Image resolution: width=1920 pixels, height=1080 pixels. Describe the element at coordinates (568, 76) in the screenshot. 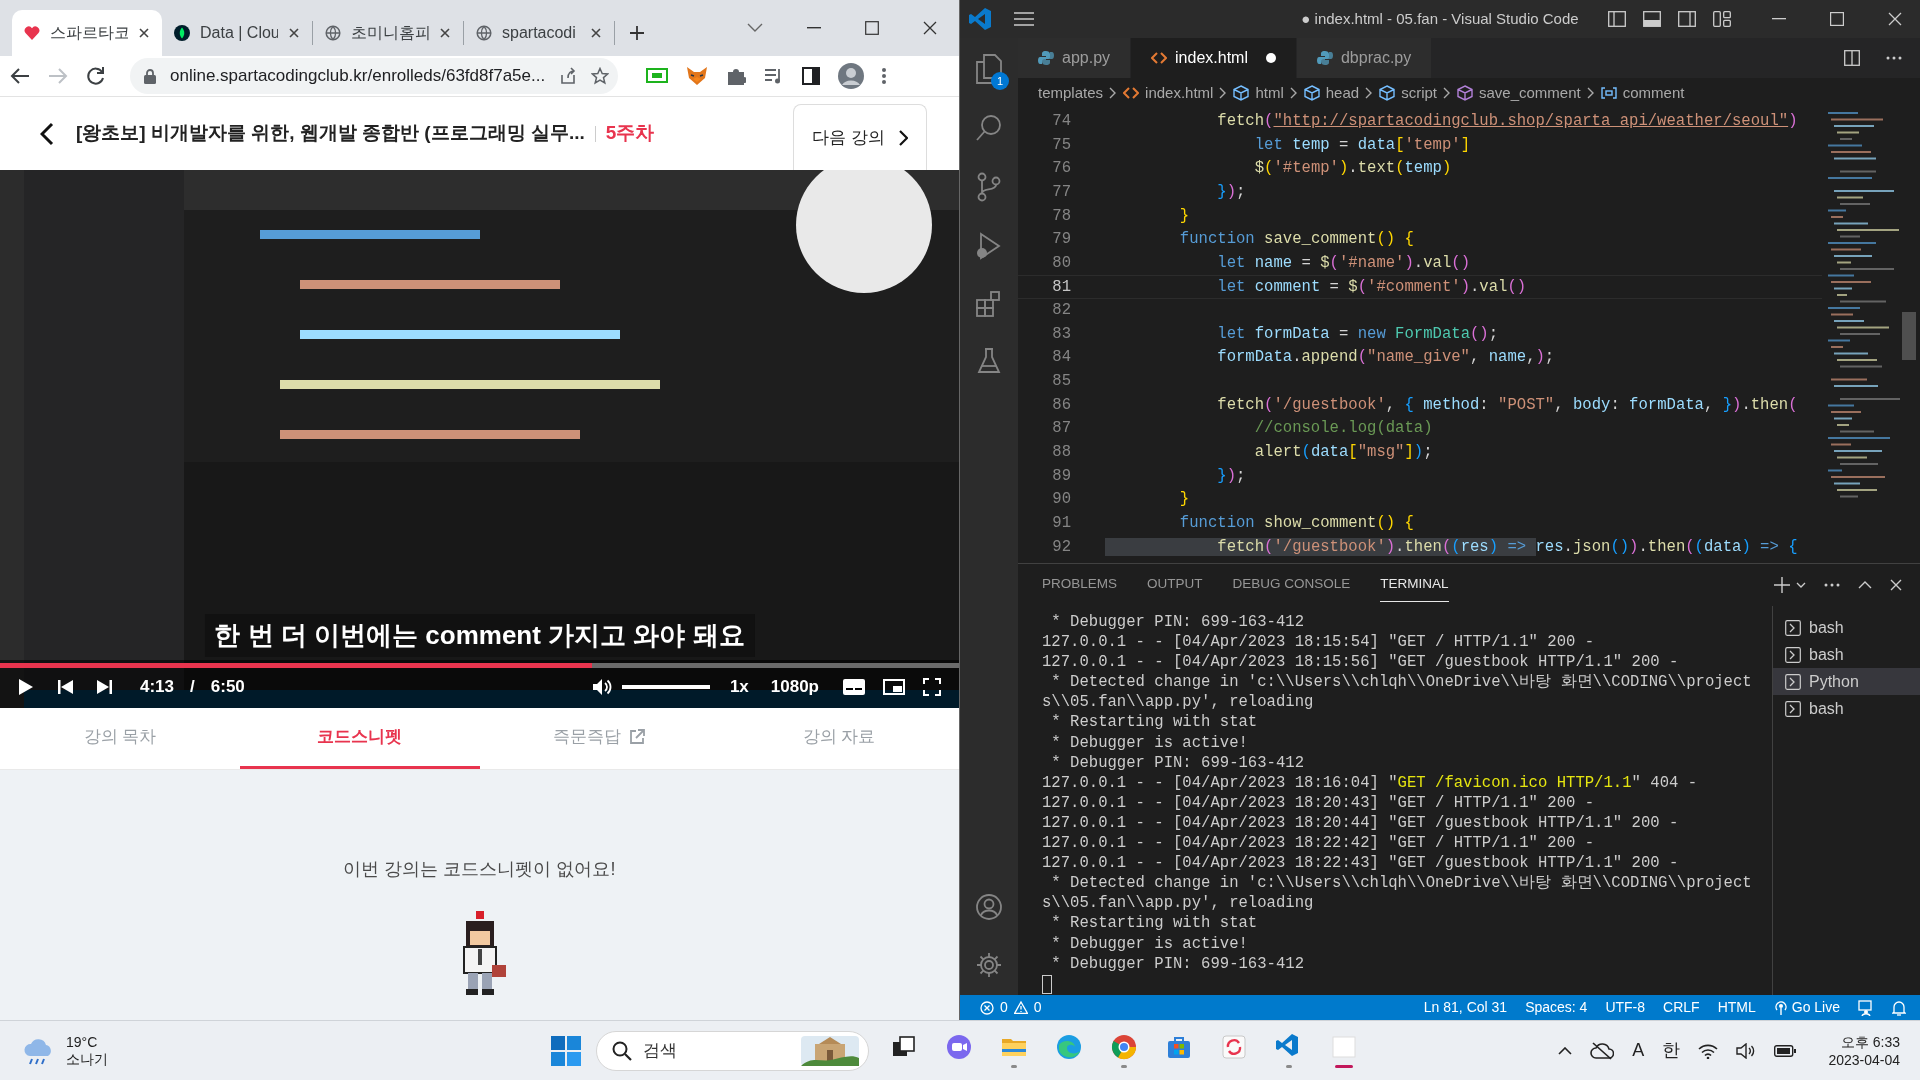

I see `share-icon` at that location.